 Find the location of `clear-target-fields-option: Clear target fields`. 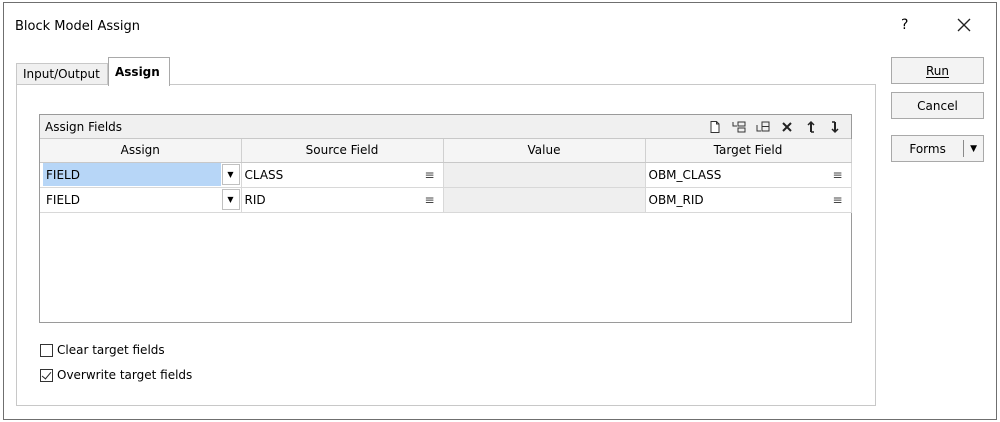

clear-target-fields-option: Clear target fields is located at coordinates (102, 350).